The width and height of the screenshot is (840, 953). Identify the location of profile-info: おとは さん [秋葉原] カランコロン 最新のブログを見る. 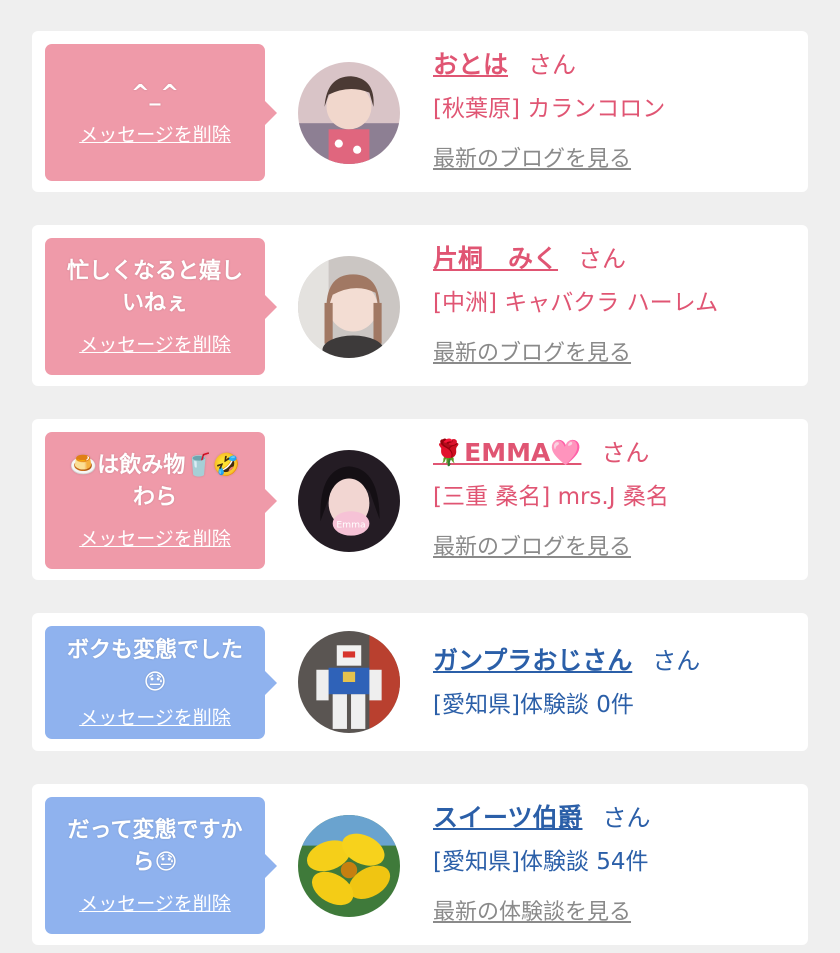
(549, 109).